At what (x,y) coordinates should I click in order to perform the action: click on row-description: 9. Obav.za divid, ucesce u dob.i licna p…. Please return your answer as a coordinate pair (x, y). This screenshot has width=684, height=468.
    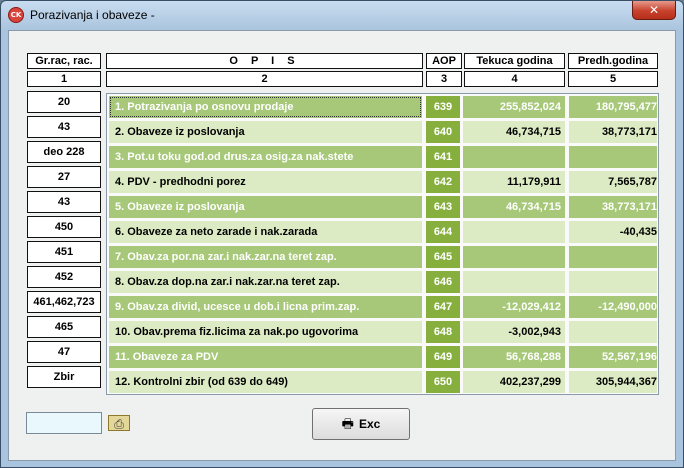
    Looking at the image, I should click on (265, 307).